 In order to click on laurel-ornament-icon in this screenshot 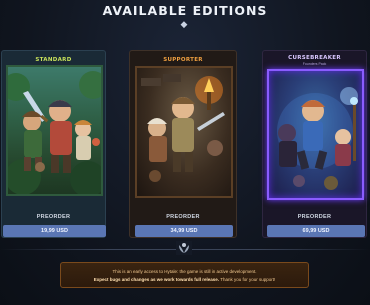, I will do `click(184, 248)`.